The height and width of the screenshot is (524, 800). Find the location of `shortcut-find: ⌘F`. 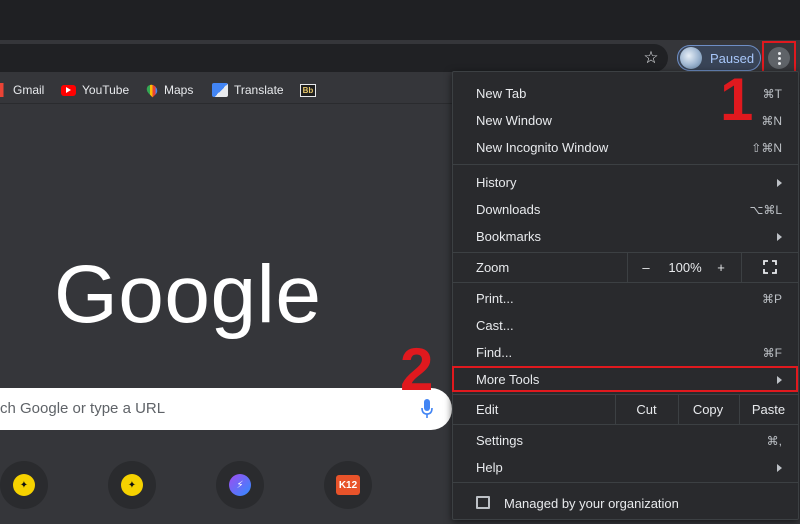

shortcut-find: ⌘F is located at coordinates (772, 353).